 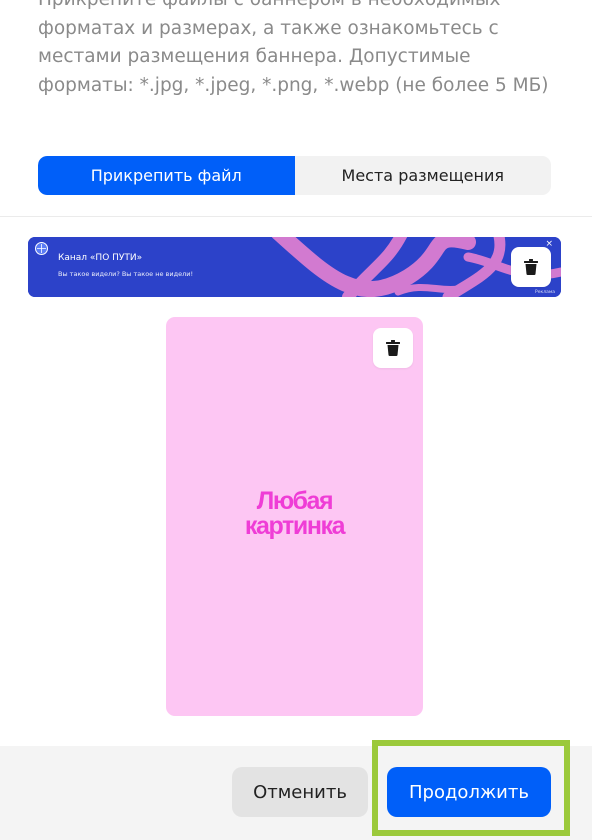 I want to click on banner-title: Канал «ПО ПУТИ», so click(x=100, y=258).